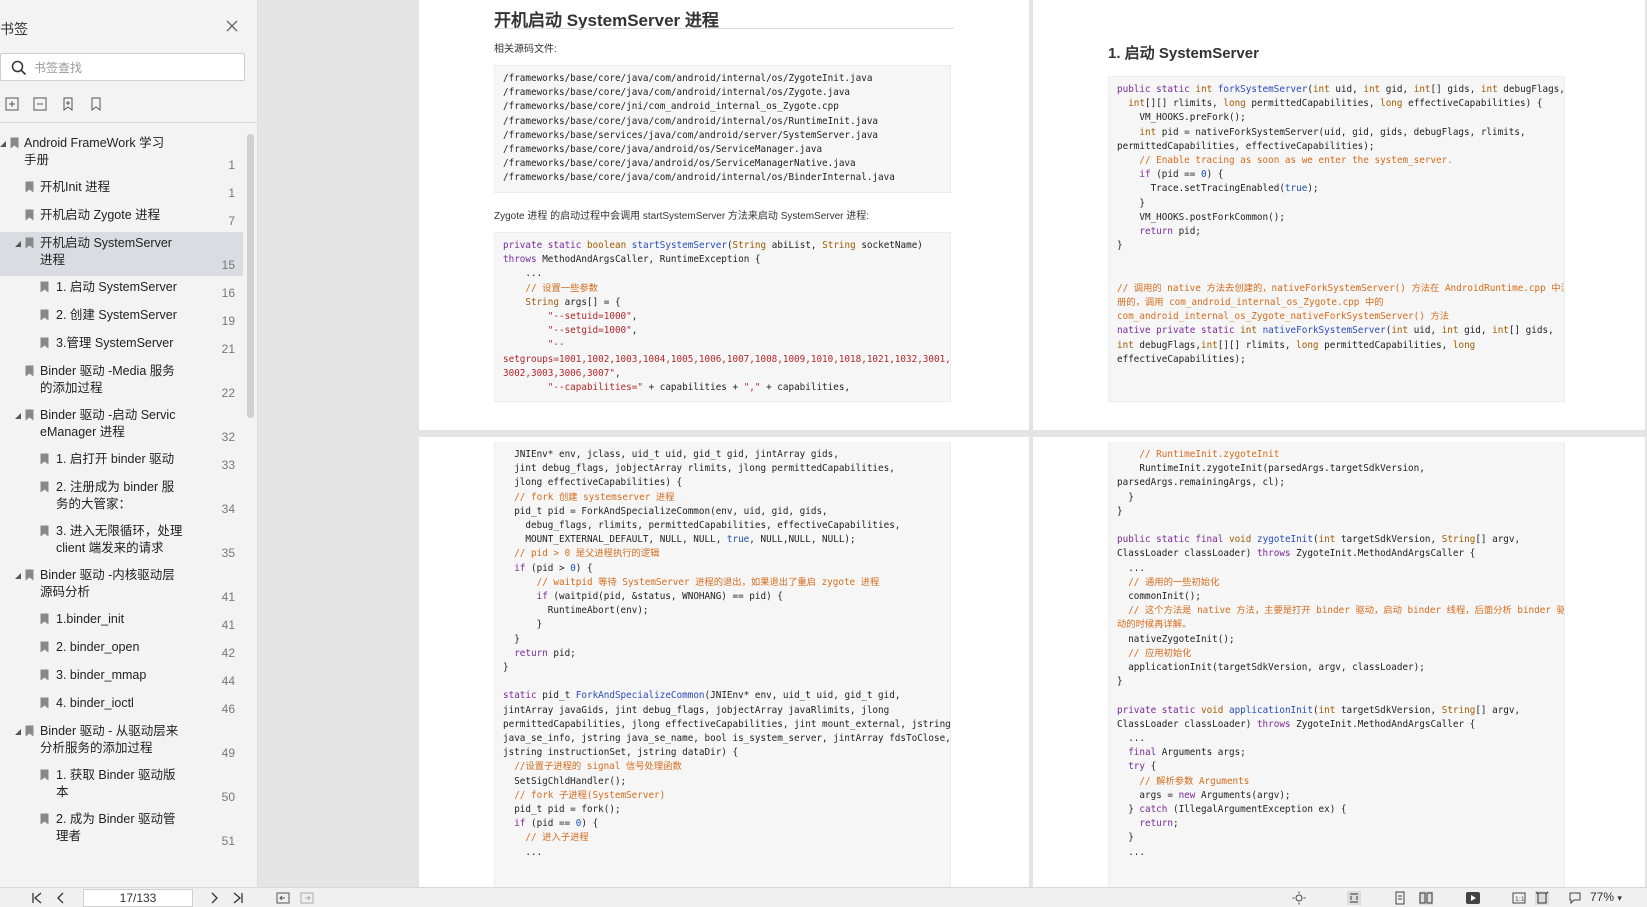  What do you see at coordinates (14, 29) in the screenshot?
I see `bookmark-title: 书签` at bounding box center [14, 29].